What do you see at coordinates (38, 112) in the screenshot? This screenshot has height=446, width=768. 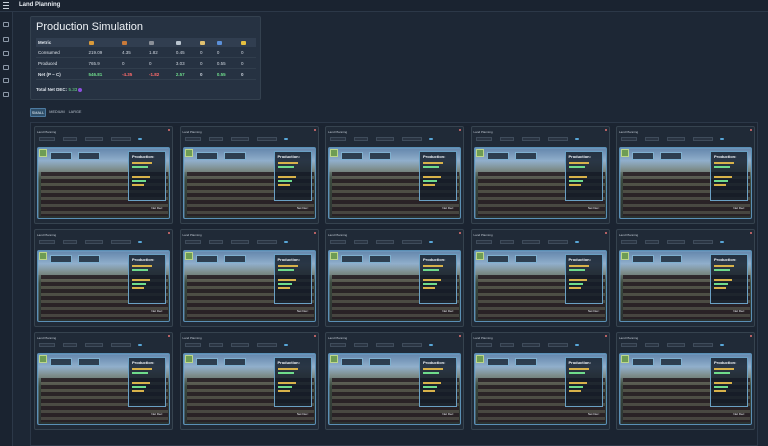 I see `tab-small: SMALL` at bounding box center [38, 112].